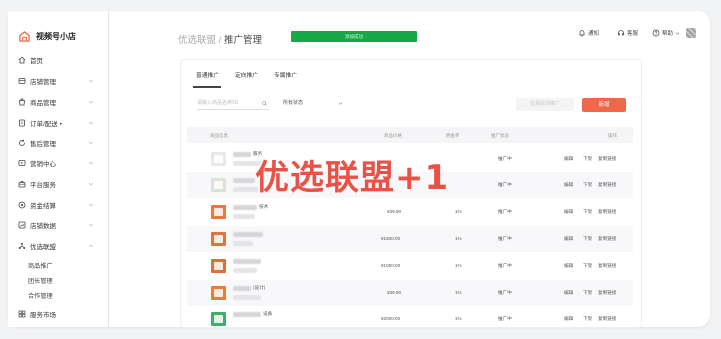 The image size is (721, 339). Describe the element at coordinates (24, 36) in the screenshot. I see `store-logo-icon` at that location.